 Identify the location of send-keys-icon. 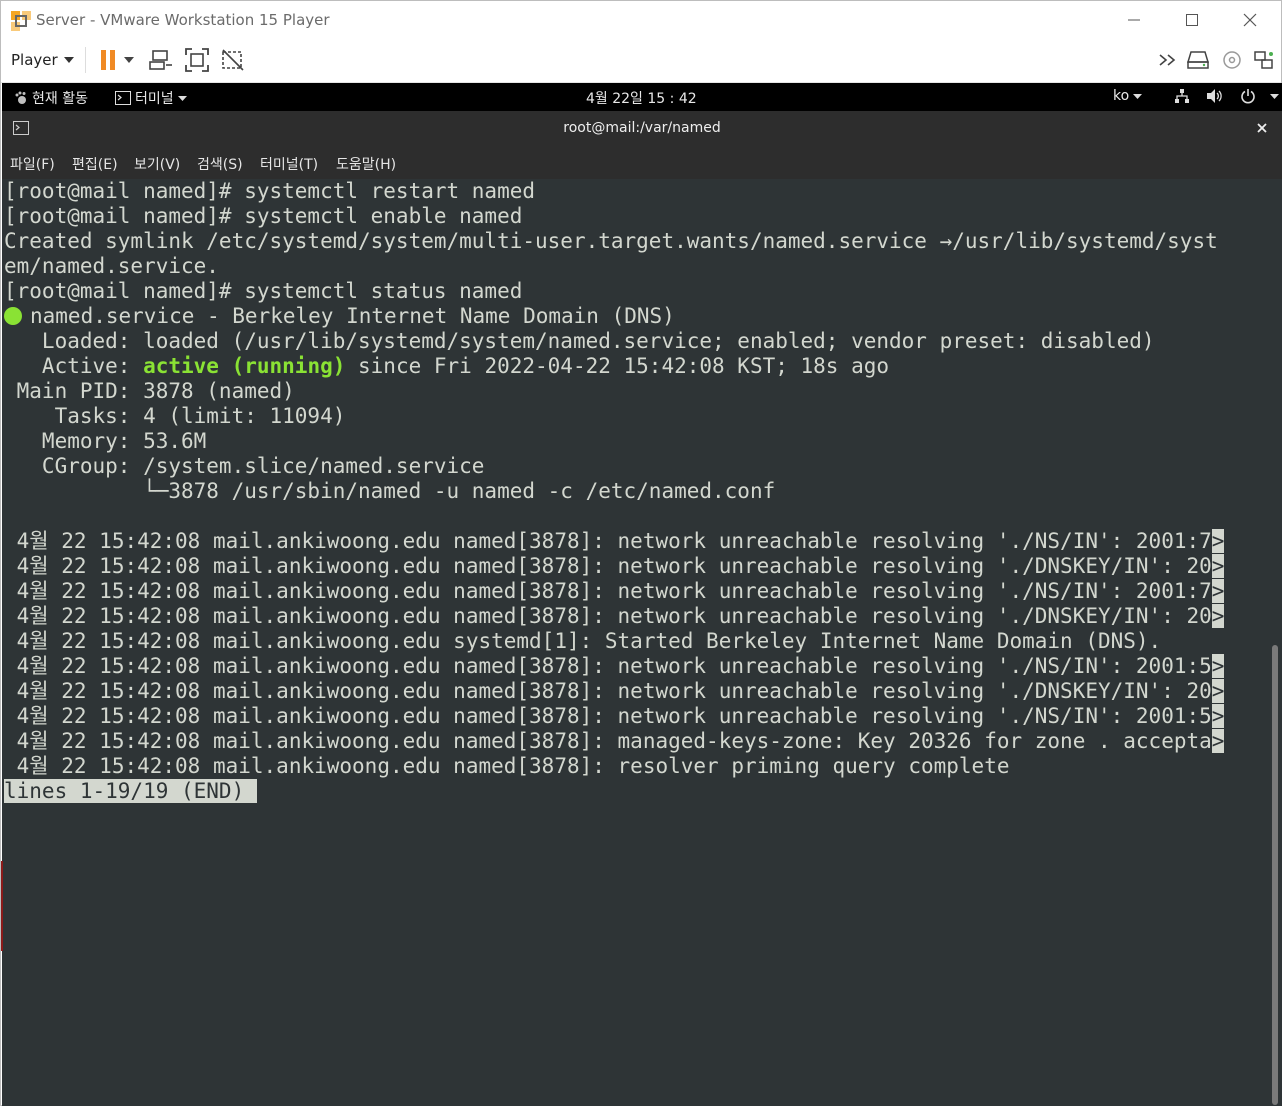
(160, 60).